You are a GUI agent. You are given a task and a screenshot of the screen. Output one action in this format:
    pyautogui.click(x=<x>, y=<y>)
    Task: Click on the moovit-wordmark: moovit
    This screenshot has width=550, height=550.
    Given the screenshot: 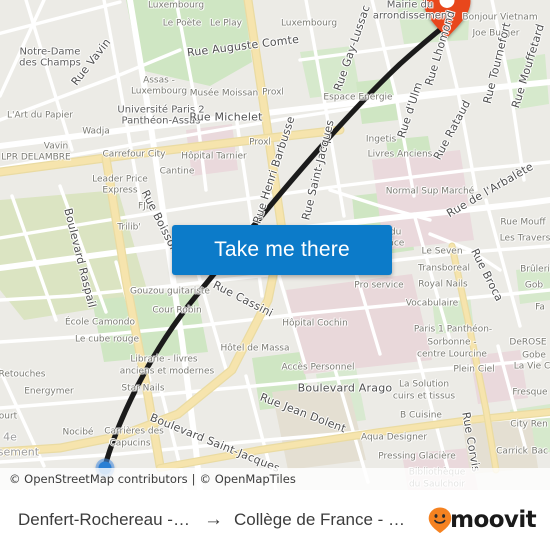 What is the action you would take?
    pyautogui.click(x=493, y=520)
    